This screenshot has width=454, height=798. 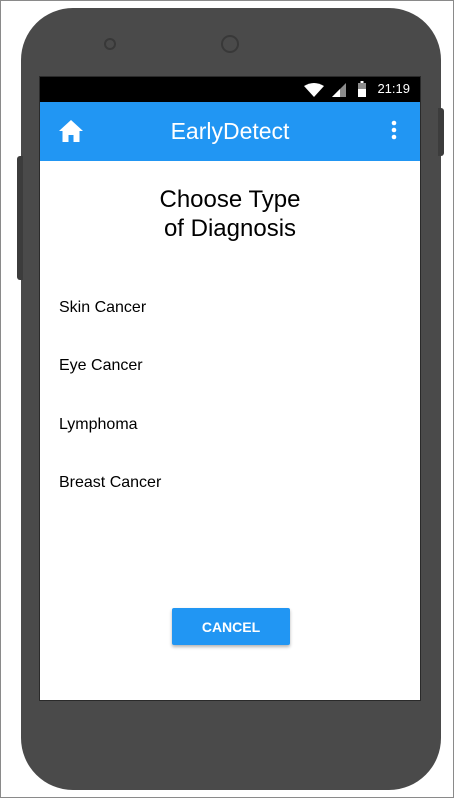 I want to click on battery-icon, so click(x=362, y=89).